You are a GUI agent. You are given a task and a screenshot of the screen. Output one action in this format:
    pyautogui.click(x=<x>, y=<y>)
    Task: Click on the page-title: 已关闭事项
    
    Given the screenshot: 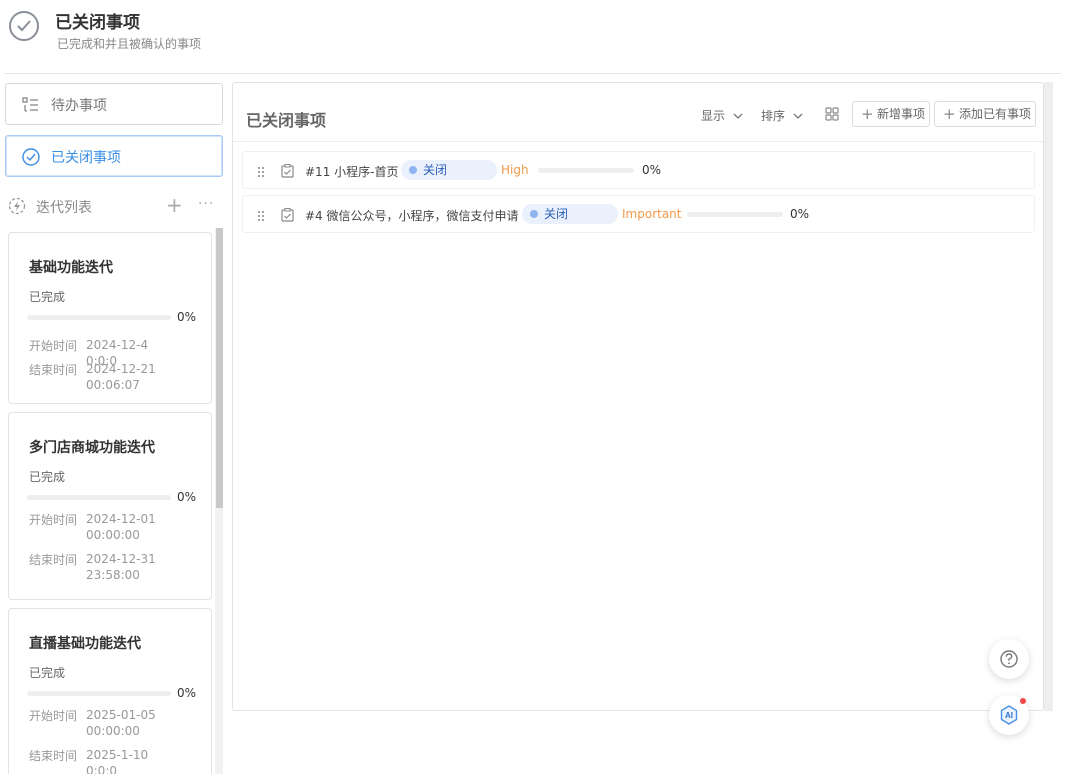 What is the action you would take?
    pyautogui.click(x=97, y=23)
    